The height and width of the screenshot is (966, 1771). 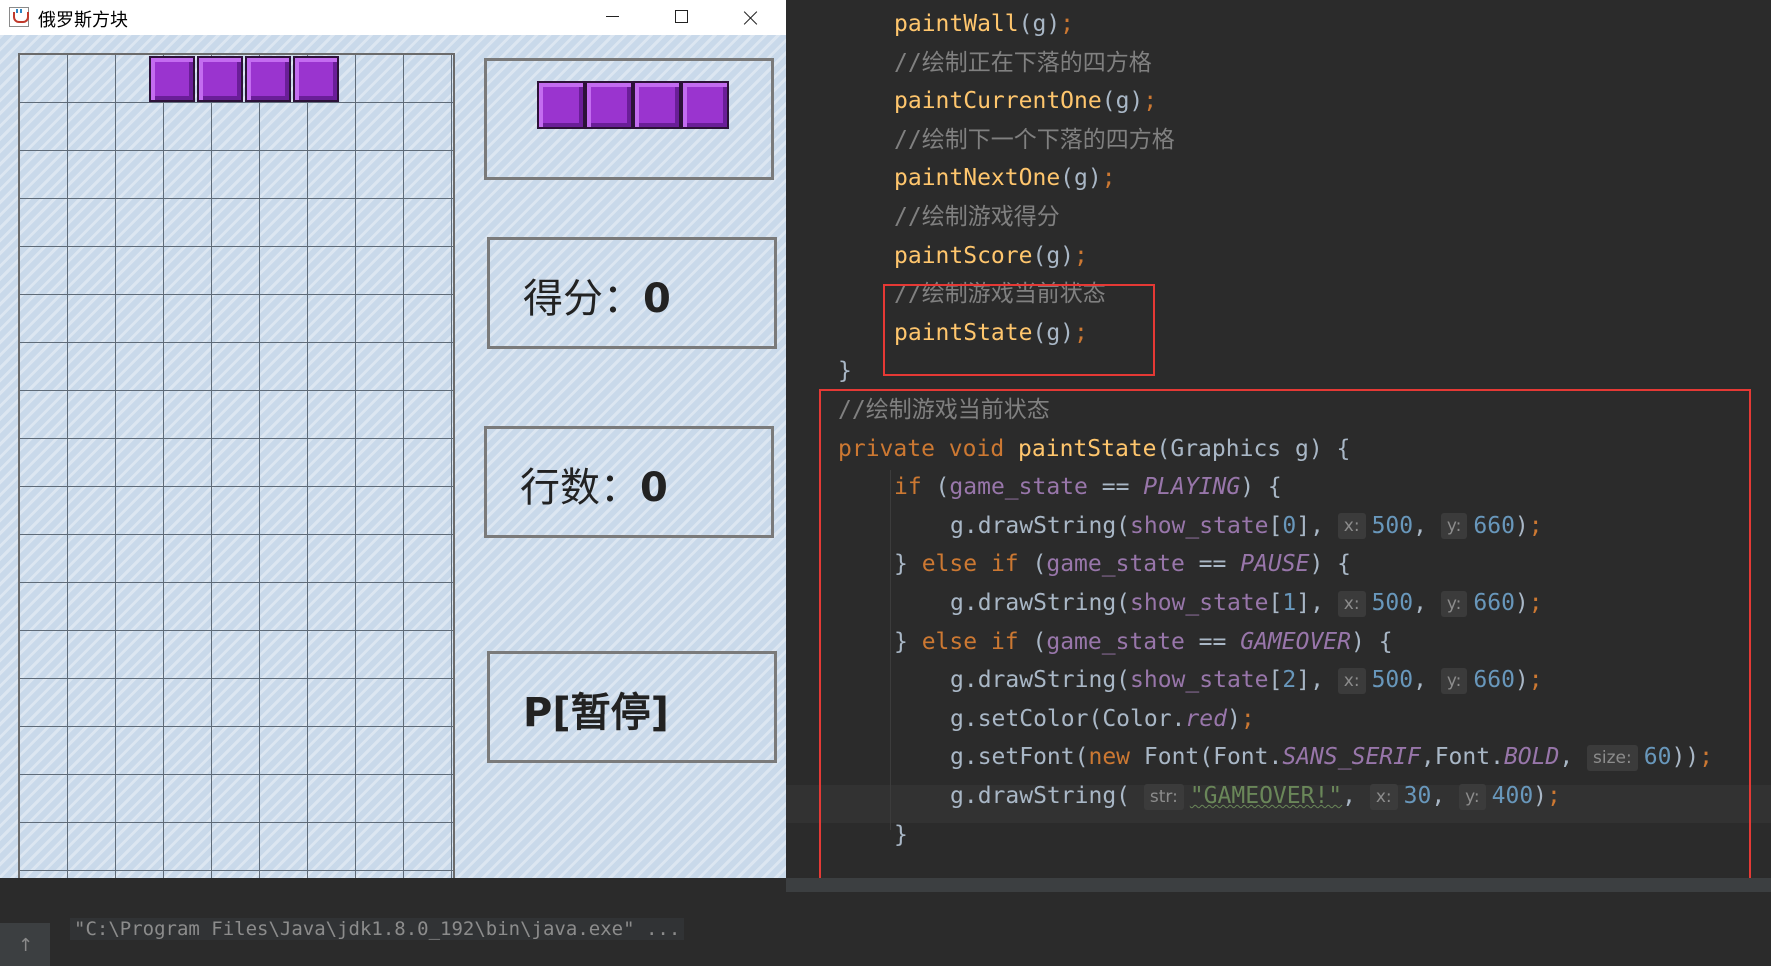 I want to click on title-bar: 俄罗斯方块, so click(x=393, y=17).